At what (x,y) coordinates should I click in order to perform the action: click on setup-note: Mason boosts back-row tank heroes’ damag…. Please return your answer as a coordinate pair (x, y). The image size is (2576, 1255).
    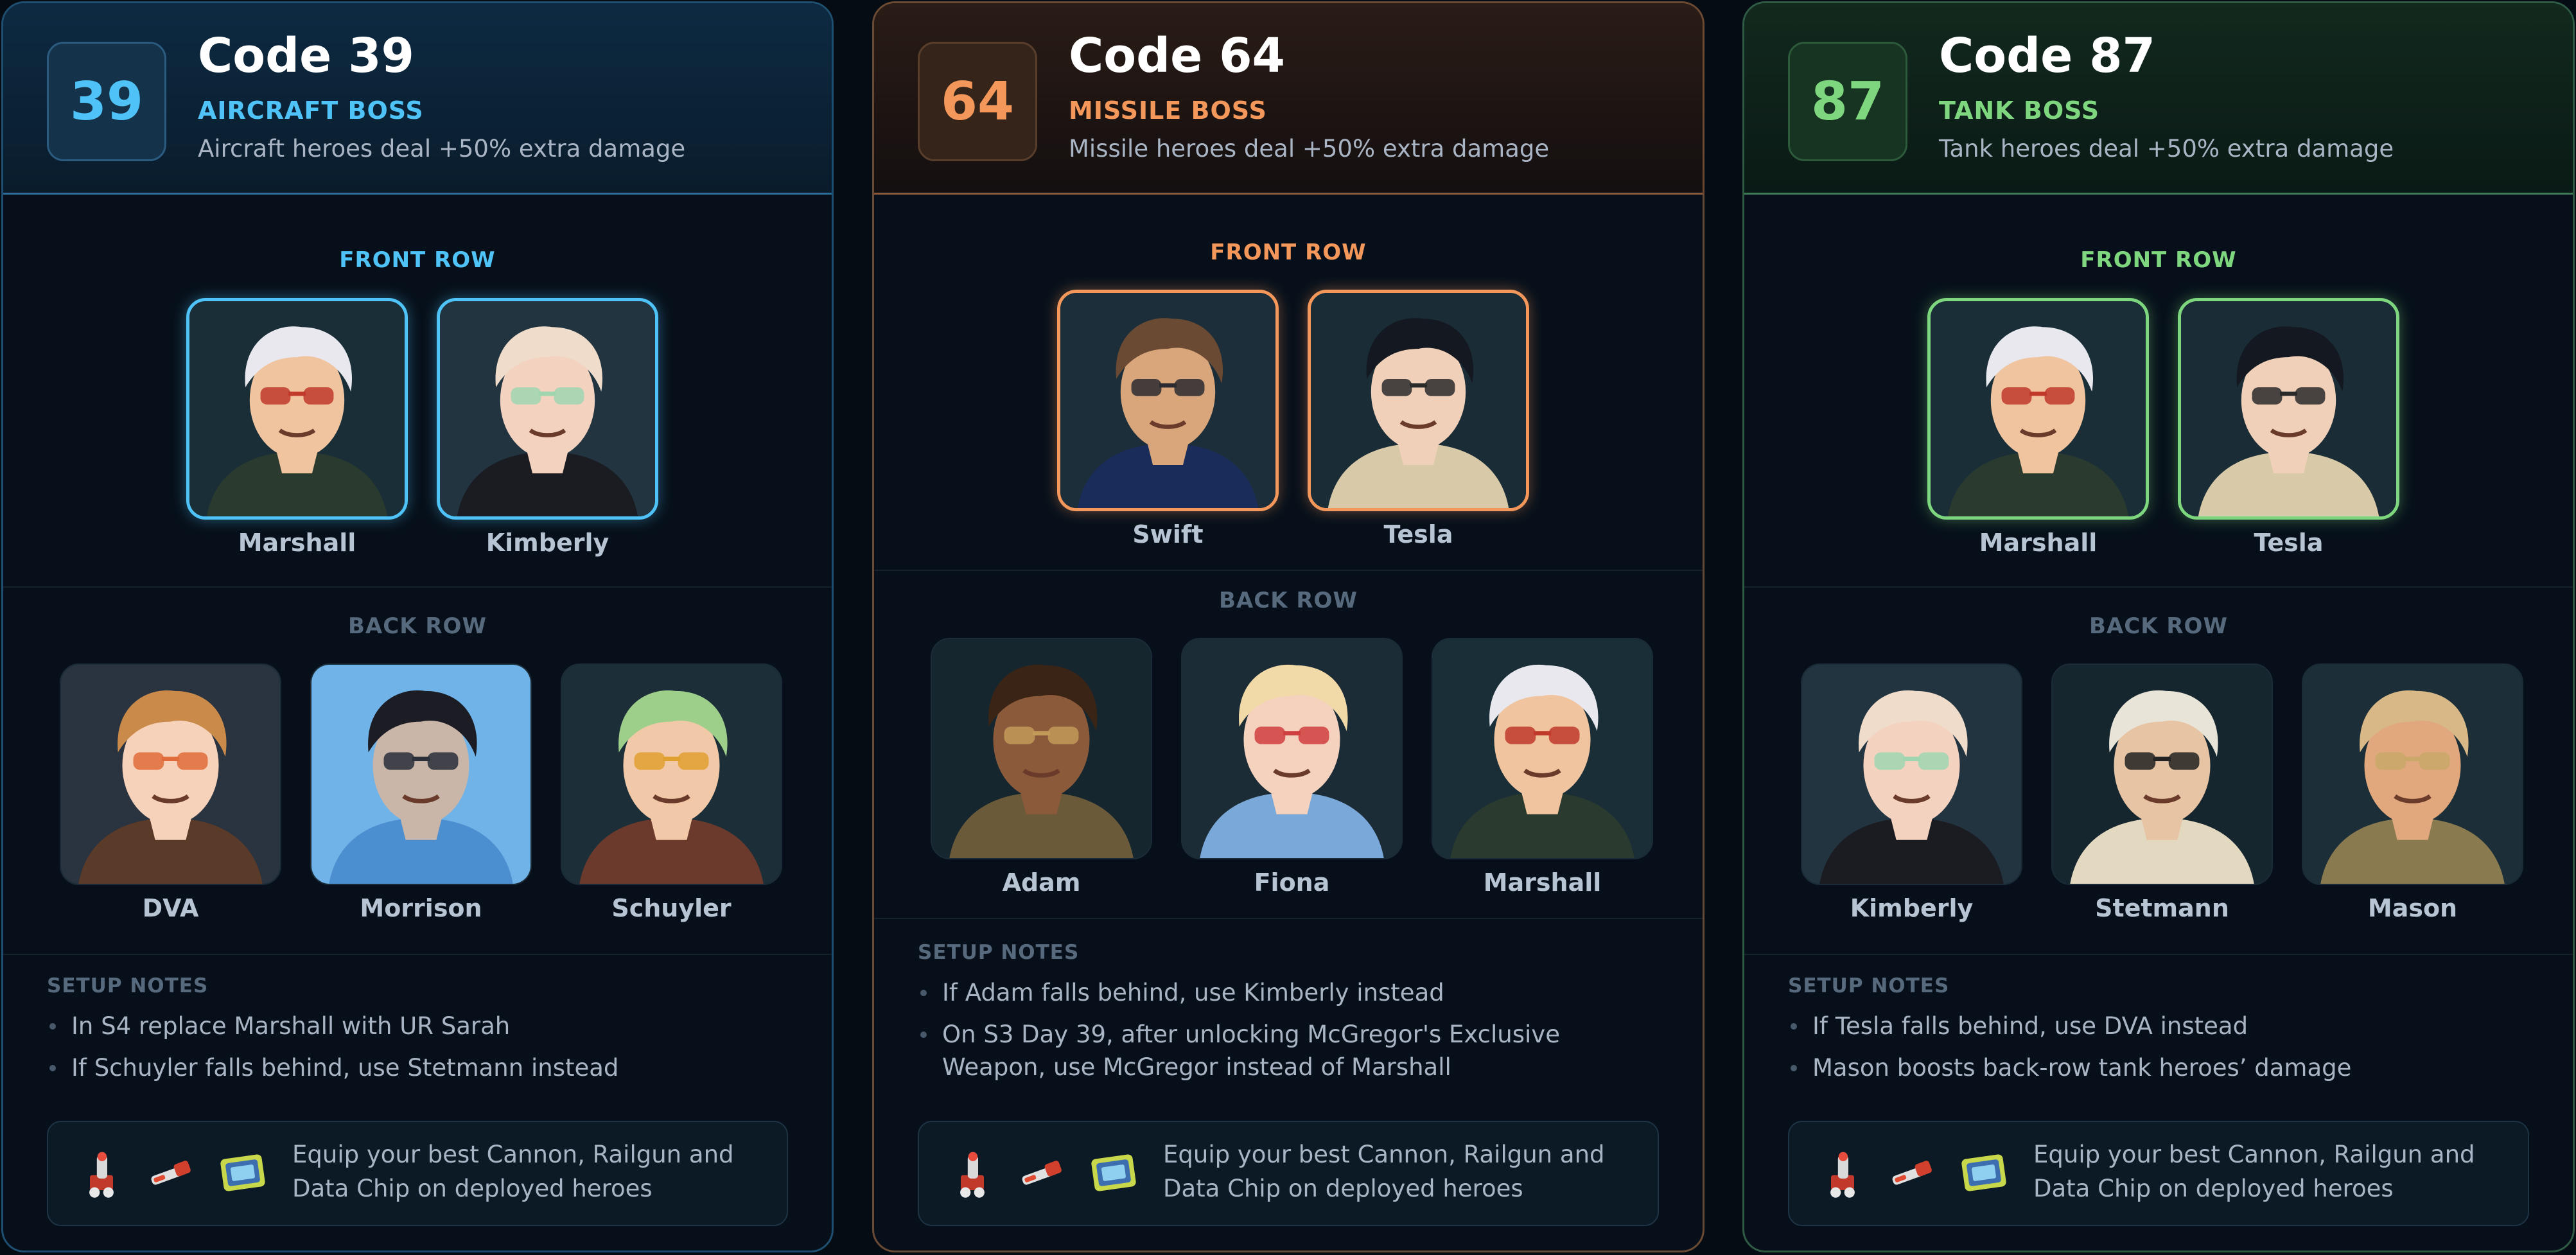
    Looking at the image, I should click on (2158, 1067).